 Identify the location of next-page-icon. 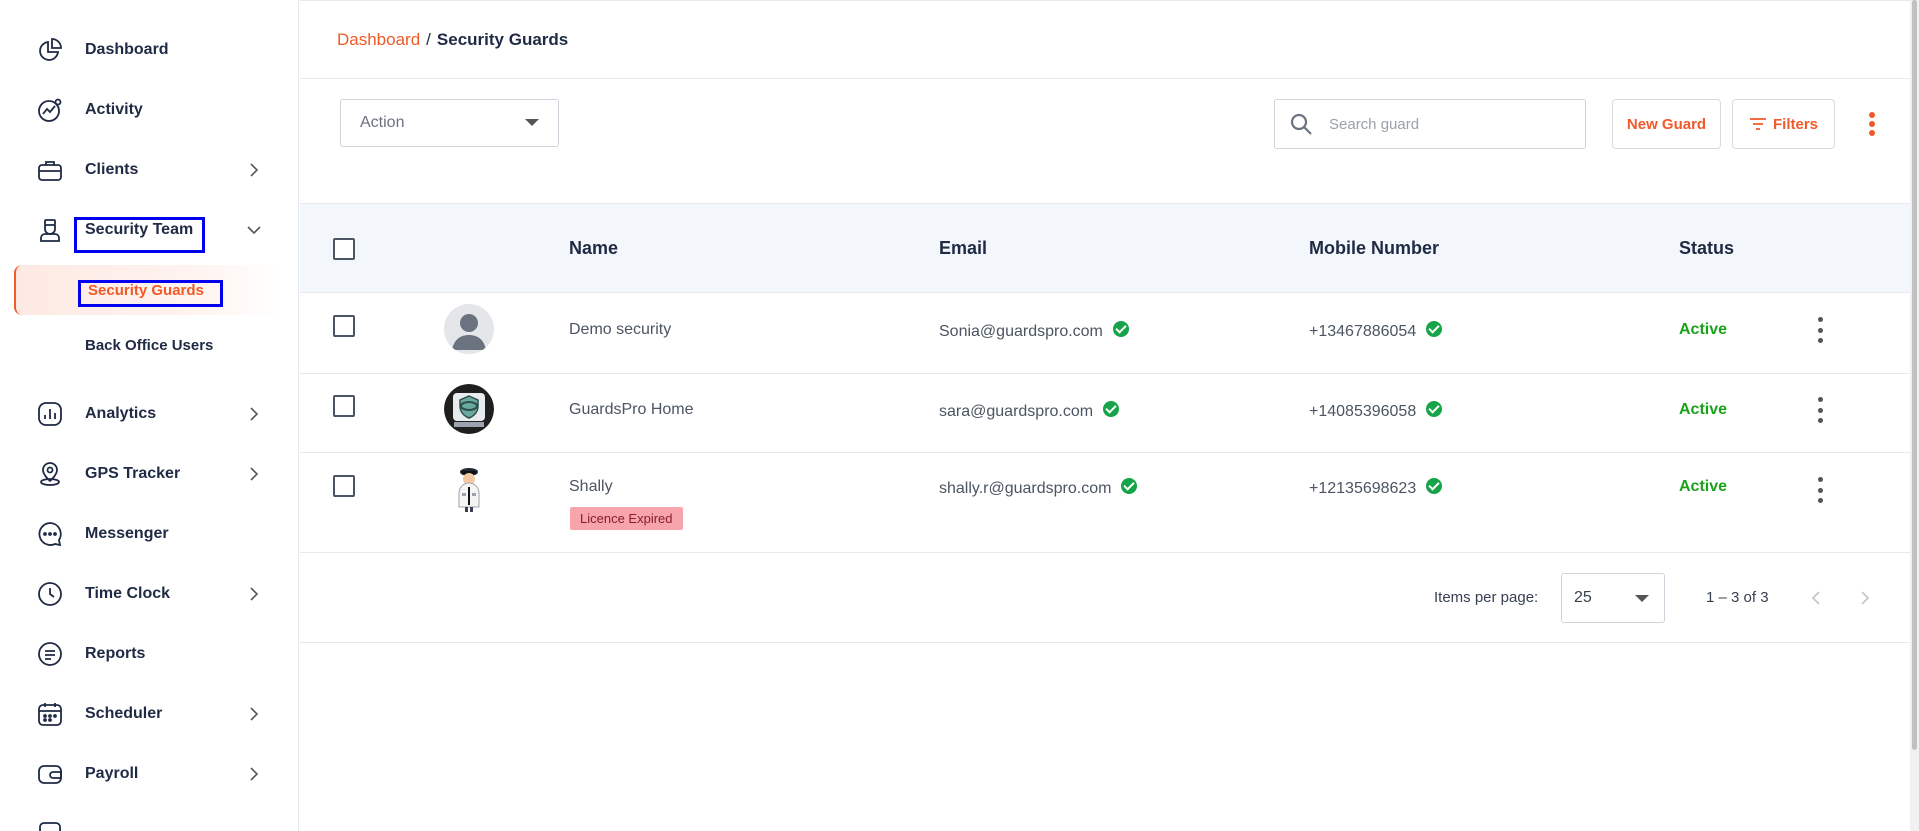
(1865, 598).